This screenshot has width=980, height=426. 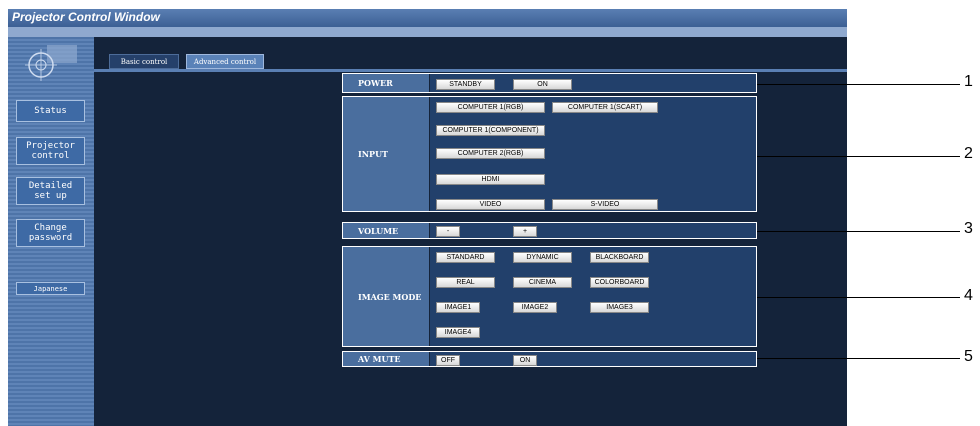 I want to click on change-password-button: Change password, so click(x=50, y=233).